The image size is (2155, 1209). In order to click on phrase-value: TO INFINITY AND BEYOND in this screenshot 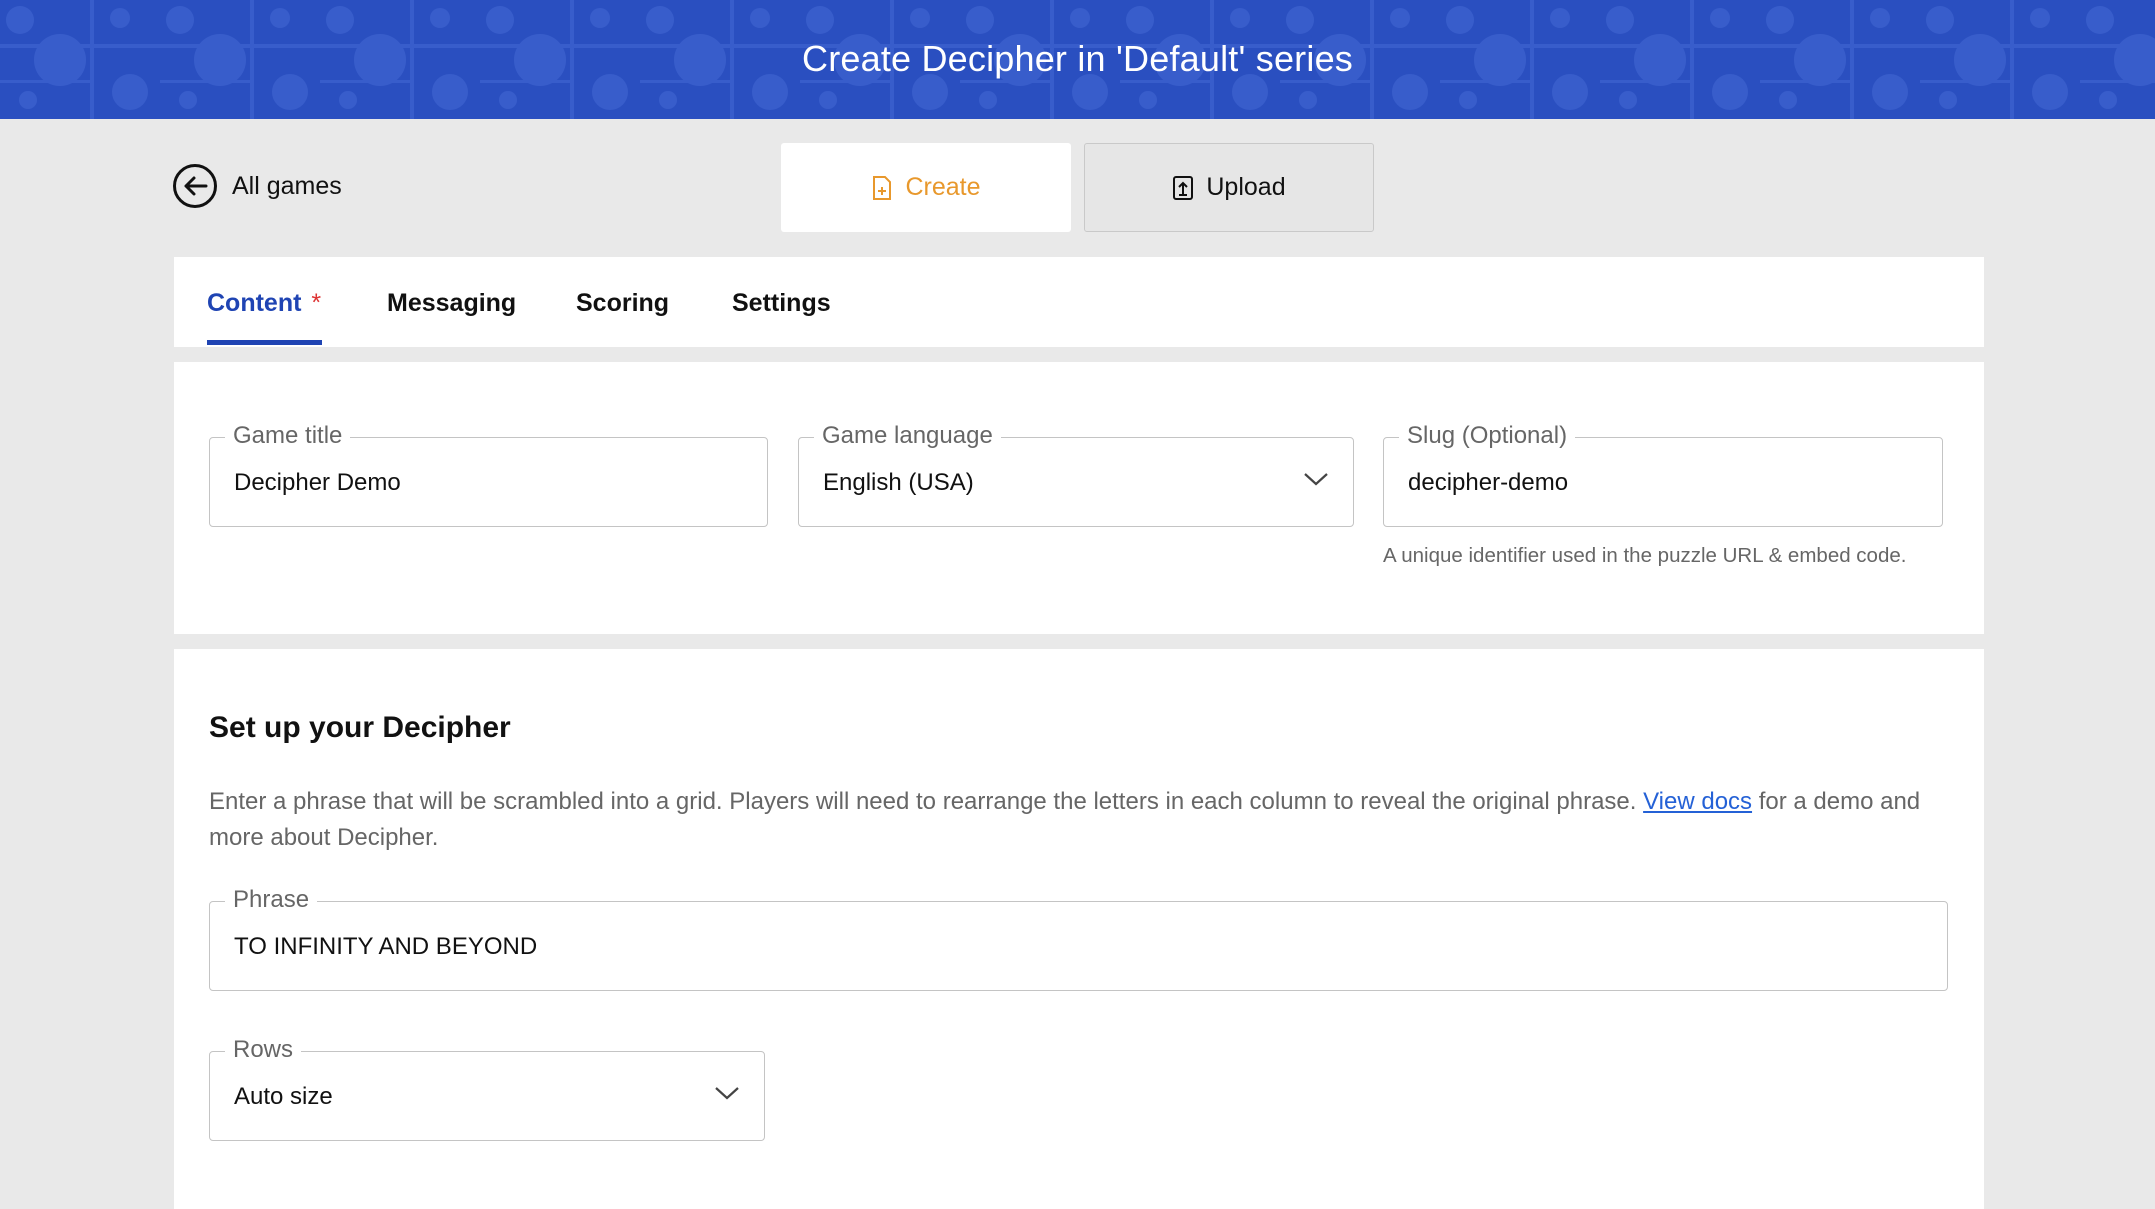, I will do `click(386, 946)`.